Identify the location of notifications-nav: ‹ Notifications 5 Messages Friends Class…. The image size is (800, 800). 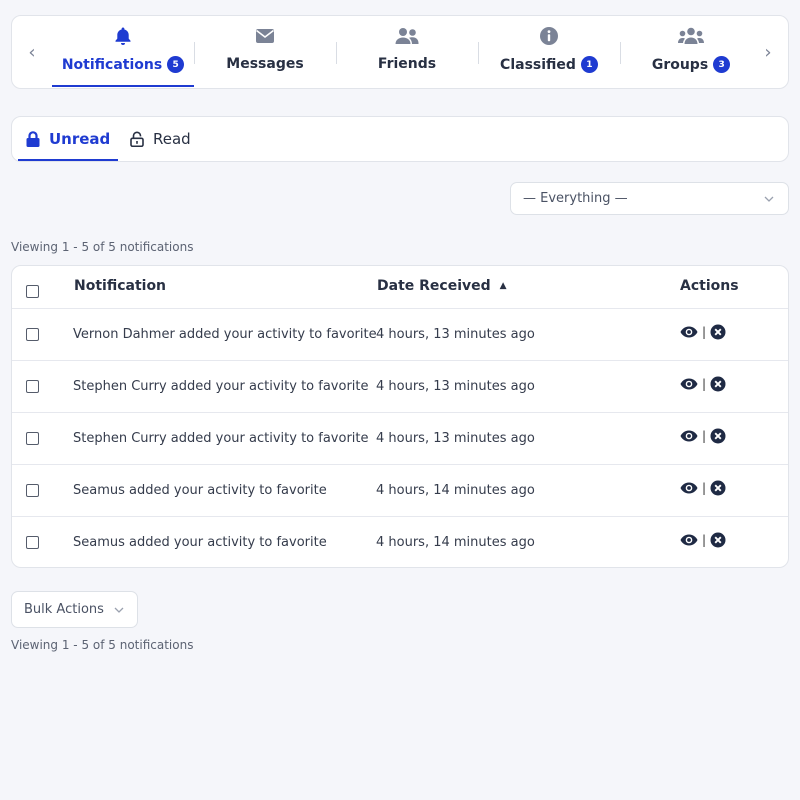
(400, 52).